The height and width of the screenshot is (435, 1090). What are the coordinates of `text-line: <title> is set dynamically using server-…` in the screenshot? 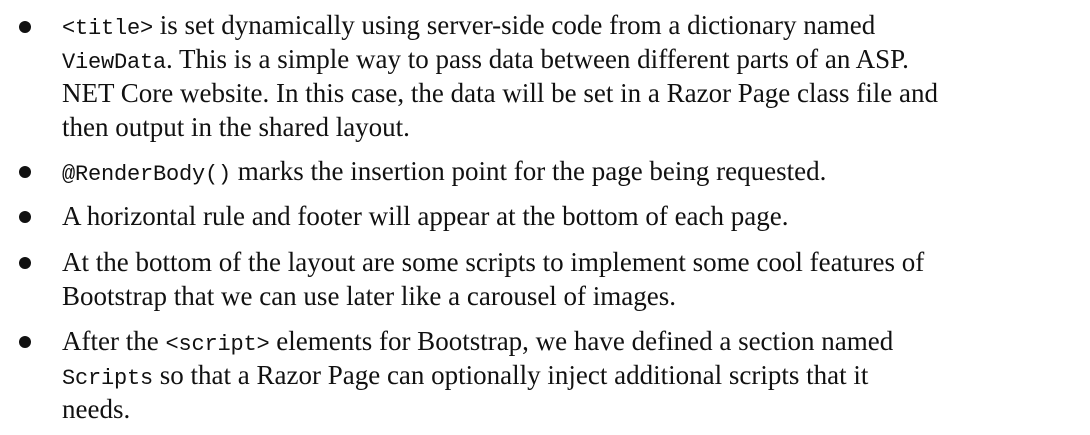 It's located at (569, 25).